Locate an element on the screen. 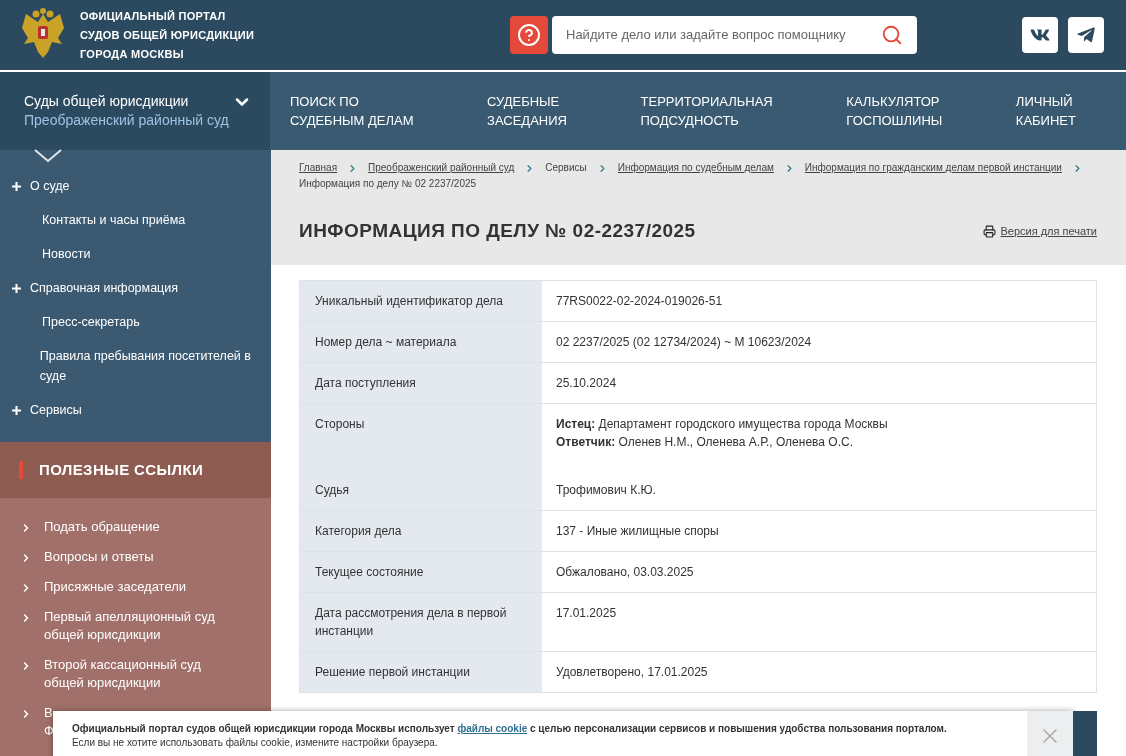 The height and width of the screenshot is (756, 1126). useful-link: Присяжные заседатели is located at coordinates (115, 587).